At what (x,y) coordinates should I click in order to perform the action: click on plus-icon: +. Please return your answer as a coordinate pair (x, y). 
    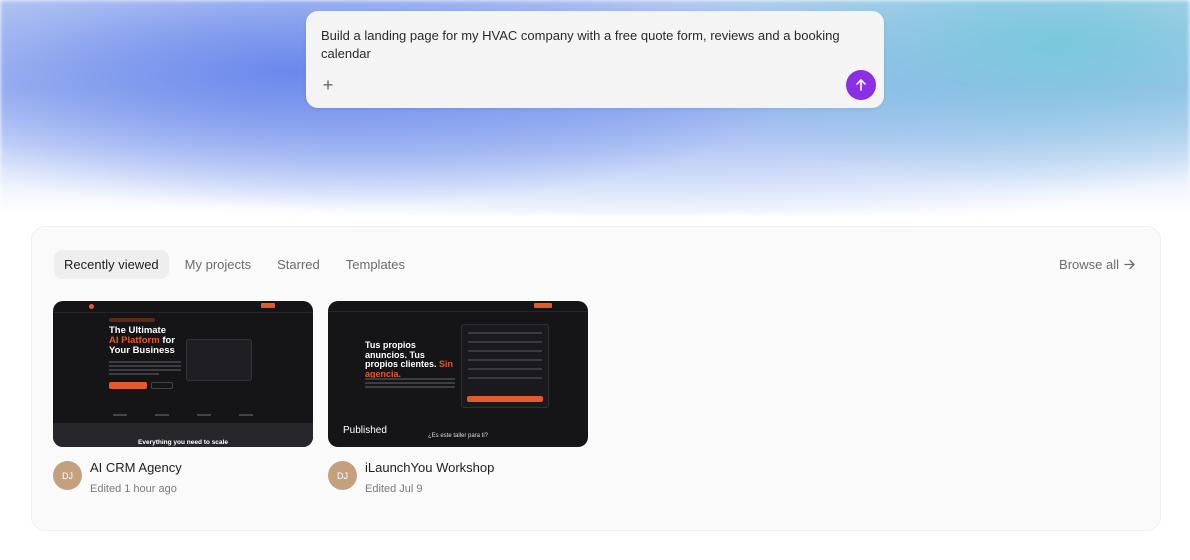
    Looking at the image, I should click on (328, 85).